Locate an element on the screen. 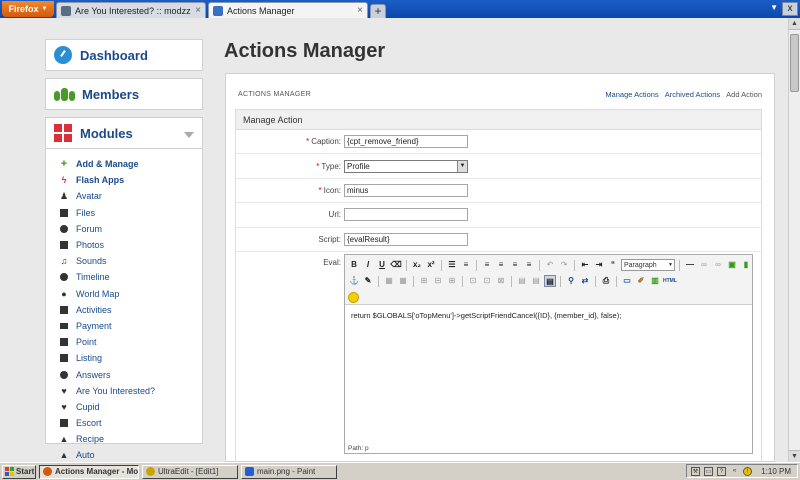 The height and width of the screenshot is (480, 800). print-icon: ⎙ is located at coordinates (606, 281).